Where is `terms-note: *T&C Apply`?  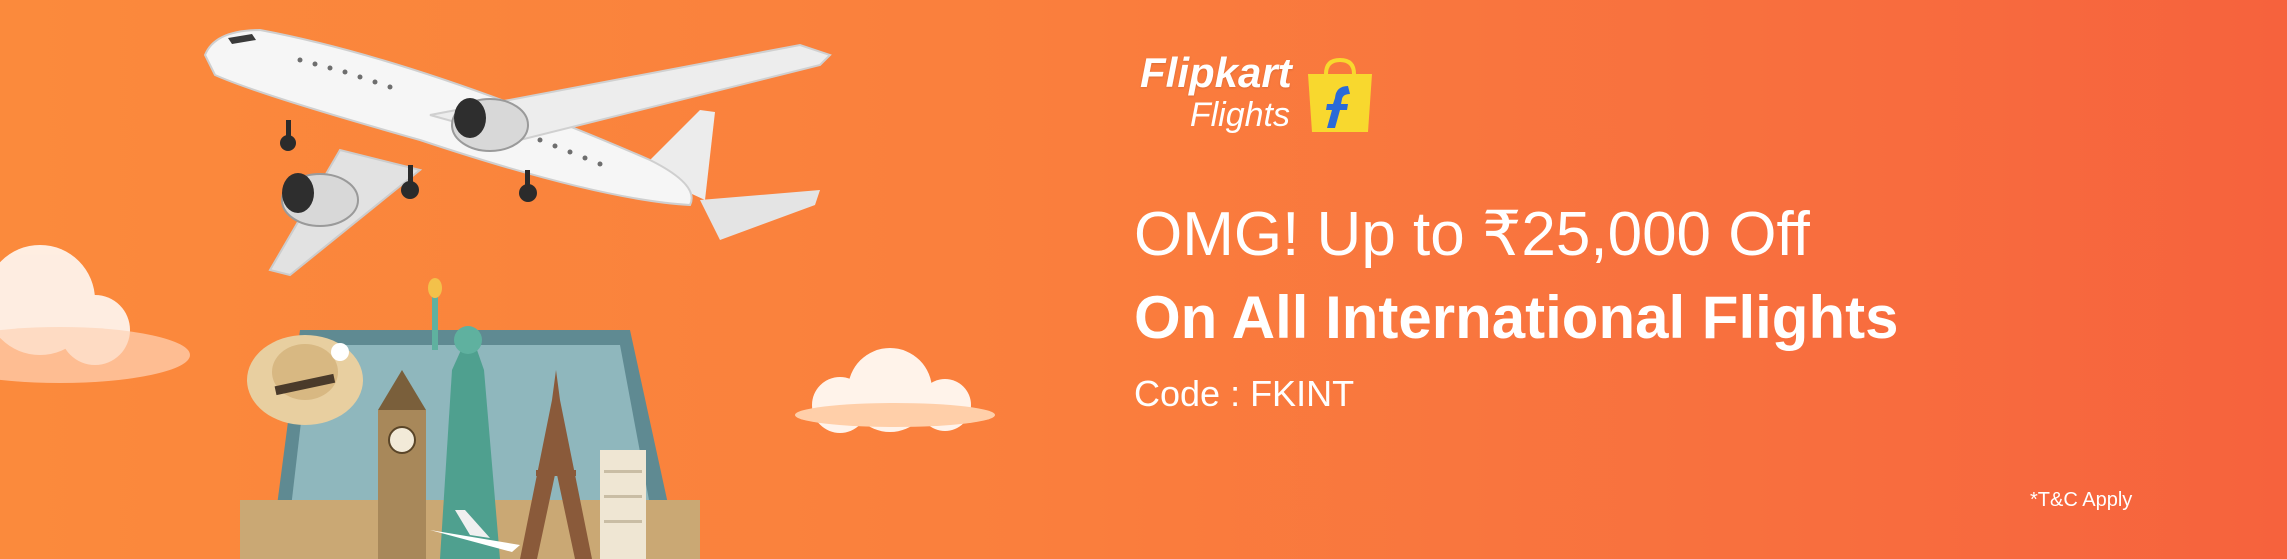 terms-note: *T&C Apply is located at coordinates (2081, 500).